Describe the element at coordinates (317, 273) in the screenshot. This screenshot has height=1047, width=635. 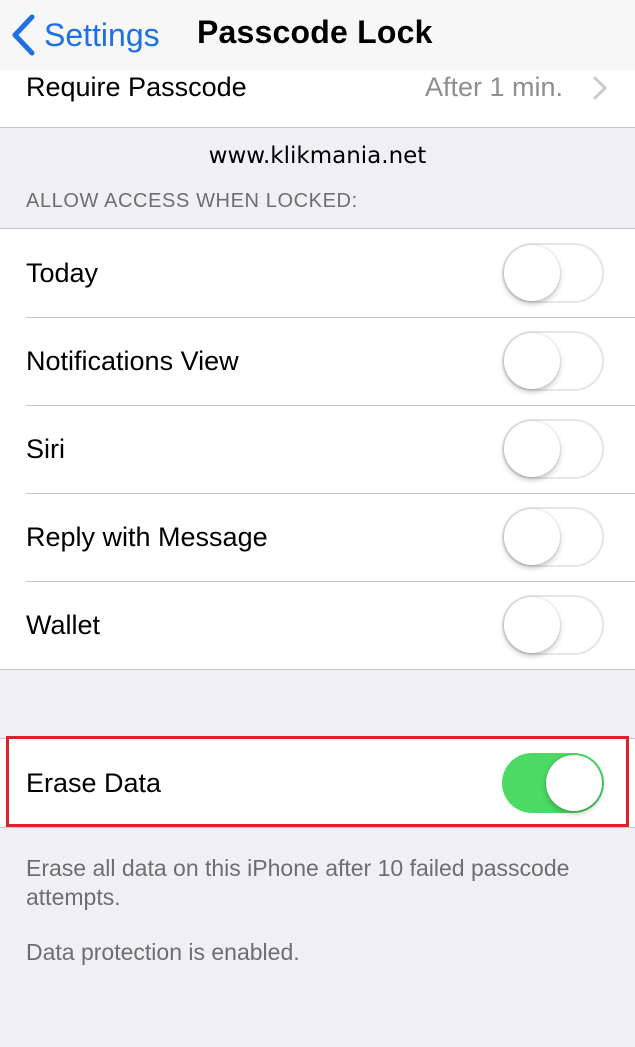
I see `toggle-row-today: Today` at that location.